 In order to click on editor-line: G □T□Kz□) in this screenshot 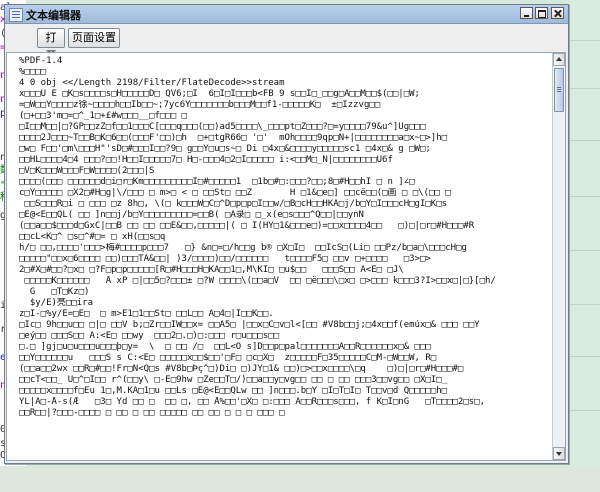, I will do `click(54, 292)`.